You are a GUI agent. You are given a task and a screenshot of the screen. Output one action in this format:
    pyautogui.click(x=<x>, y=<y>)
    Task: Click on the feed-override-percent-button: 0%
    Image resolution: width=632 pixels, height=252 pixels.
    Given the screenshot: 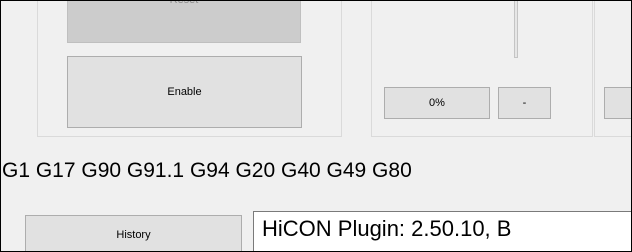 What is the action you would take?
    pyautogui.click(x=437, y=103)
    